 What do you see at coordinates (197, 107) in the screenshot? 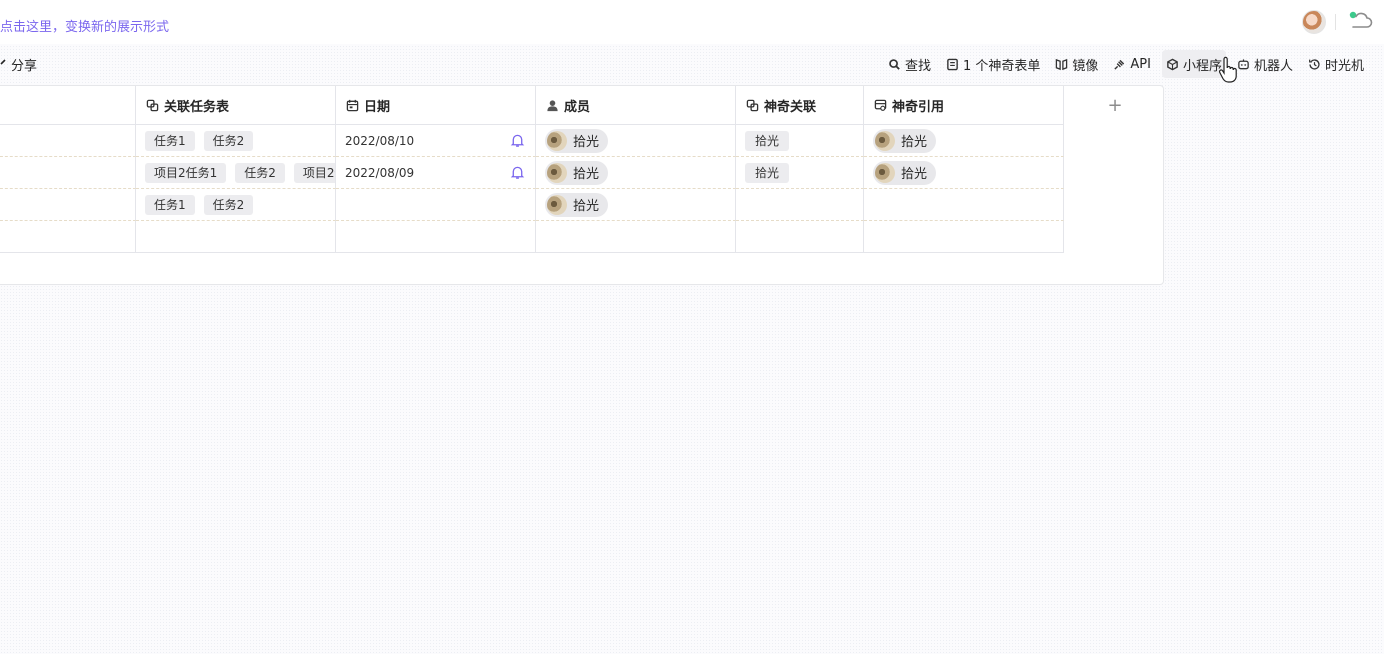
I see `column-header-label: 关联任务表` at bounding box center [197, 107].